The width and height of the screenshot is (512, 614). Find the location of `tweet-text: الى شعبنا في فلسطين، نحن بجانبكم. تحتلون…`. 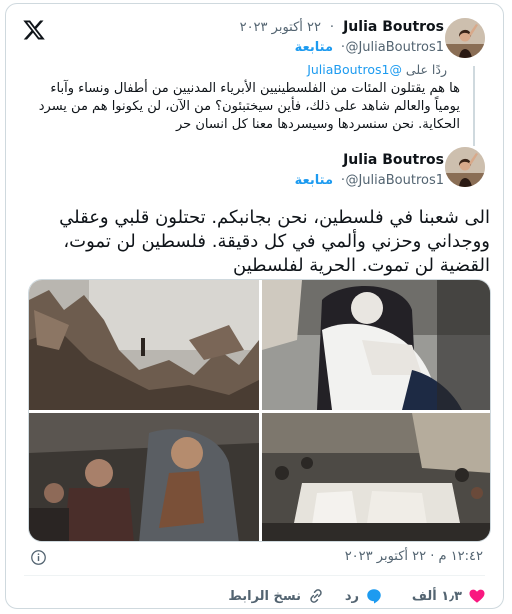

tweet-text: الى شعبنا في فلسطين، نحن بجانبكم. تحتلون… is located at coordinates (274, 241).